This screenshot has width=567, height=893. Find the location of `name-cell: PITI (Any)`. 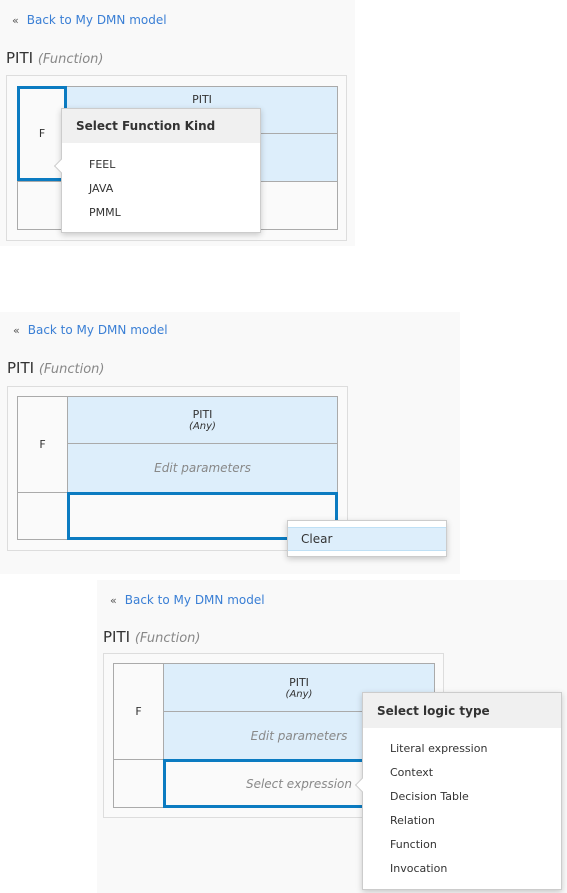

name-cell: PITI (Any) is located at coordinates (202, 420).